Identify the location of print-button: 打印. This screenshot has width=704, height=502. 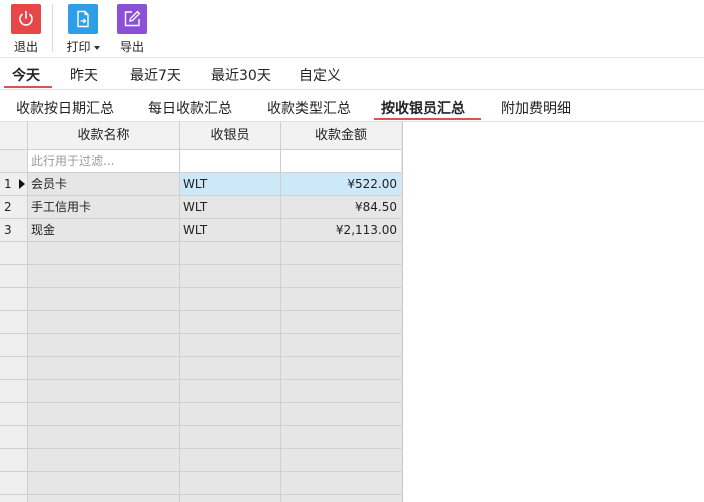
(83, 29).